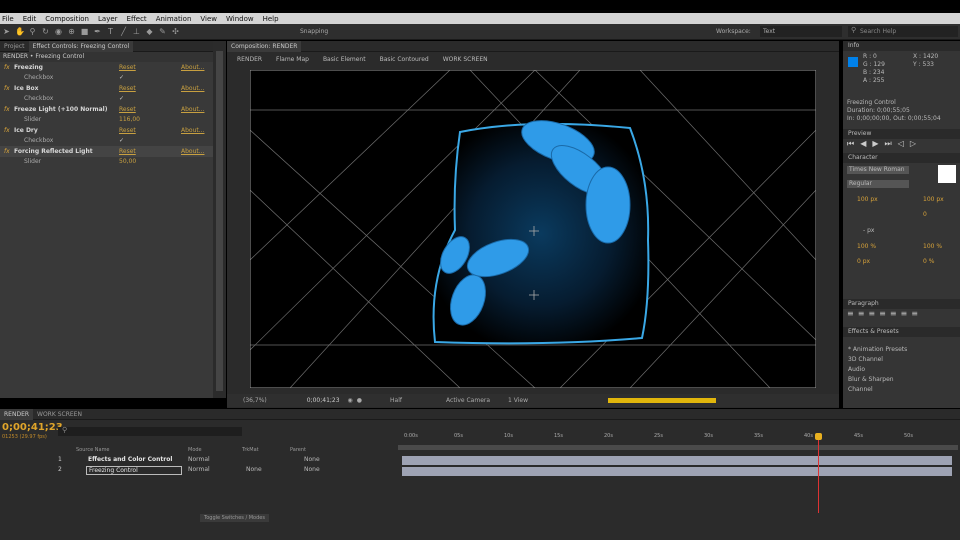  I want to click on timeline-tab-render: RENDER, so click(17, 414).